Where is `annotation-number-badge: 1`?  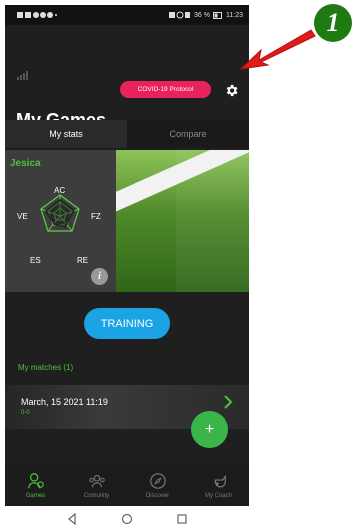
annotation-number-badge: 1 is located at coordinates (333, 23).